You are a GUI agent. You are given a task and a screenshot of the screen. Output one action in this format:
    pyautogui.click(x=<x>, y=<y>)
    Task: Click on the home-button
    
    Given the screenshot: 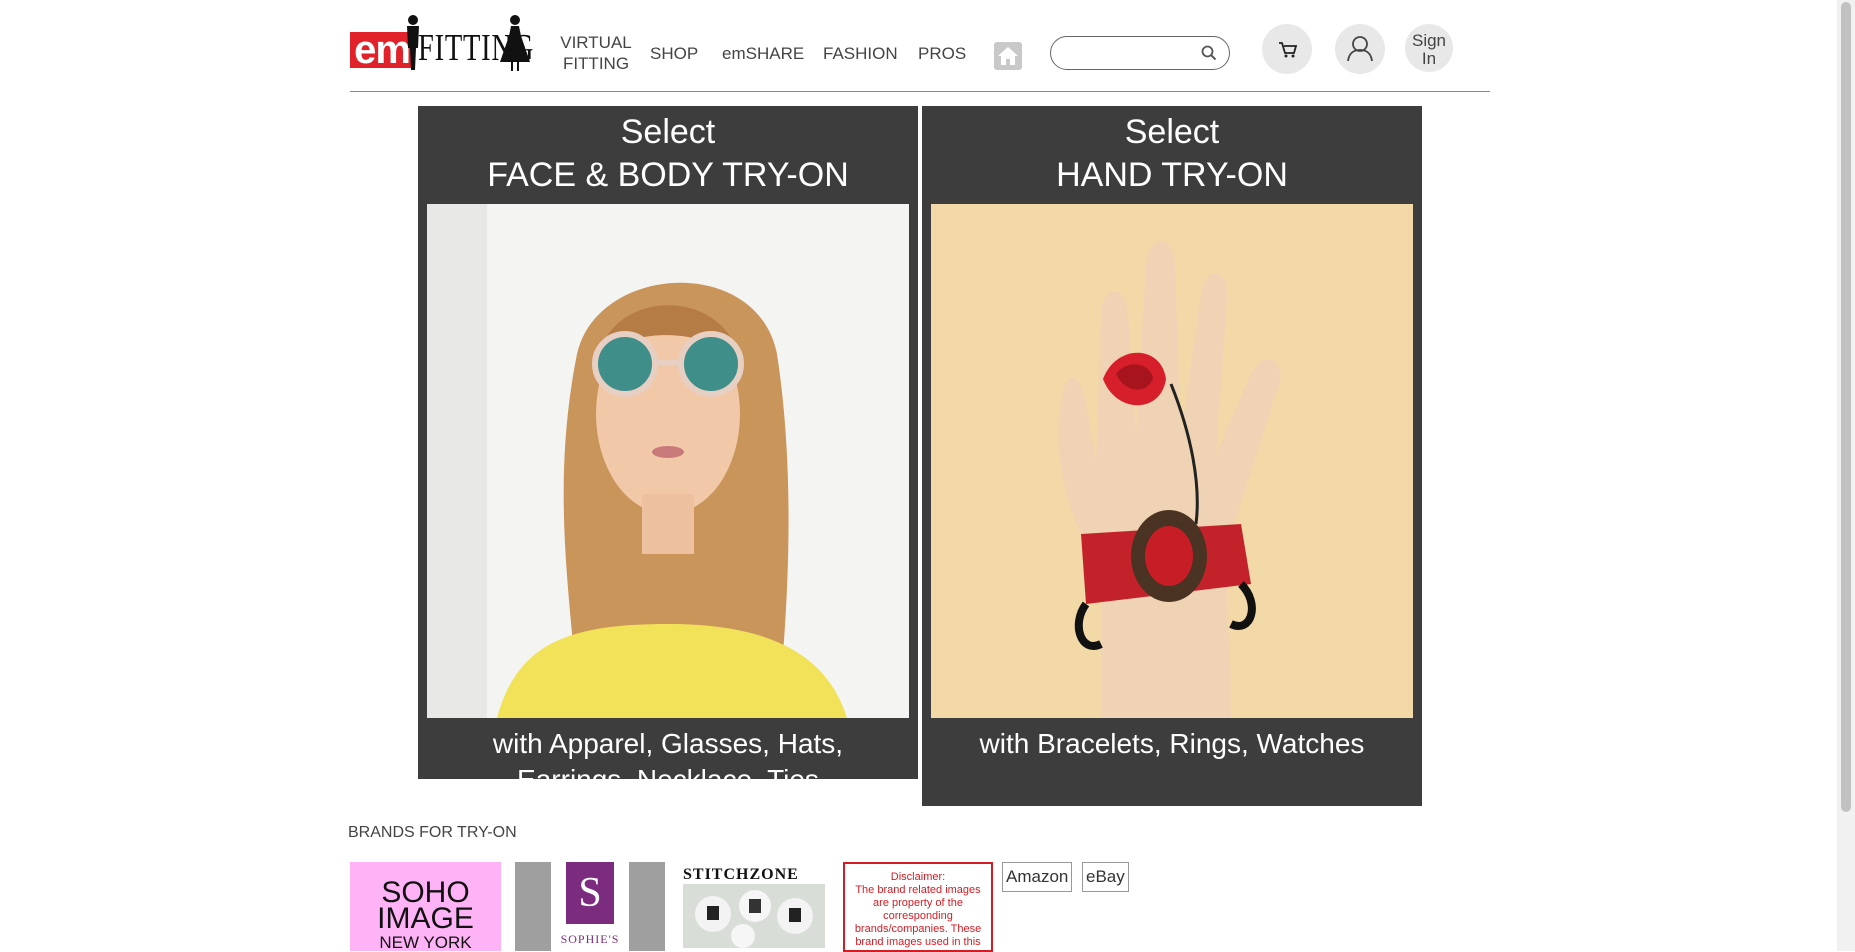 What is the action you would take?
    pyautogui.click(x=1008, y=56)
    